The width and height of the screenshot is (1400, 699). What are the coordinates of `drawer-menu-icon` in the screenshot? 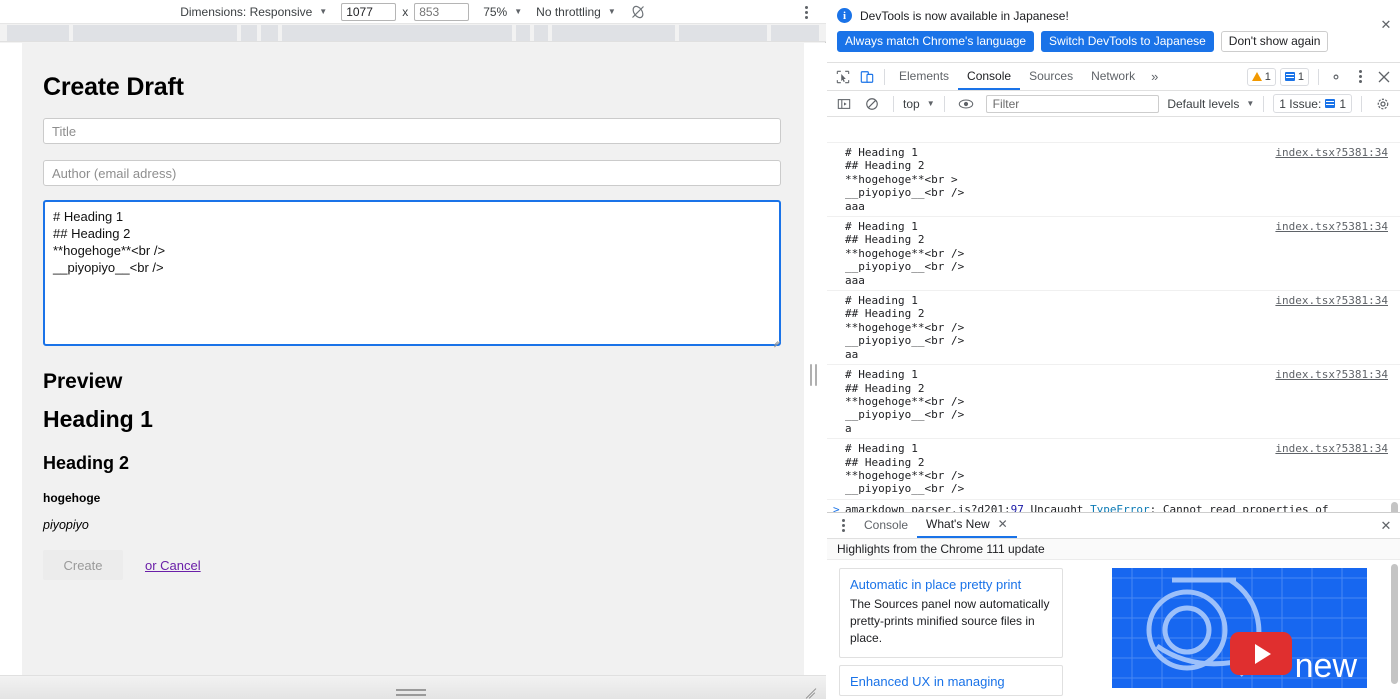 It's located at (843, 526).